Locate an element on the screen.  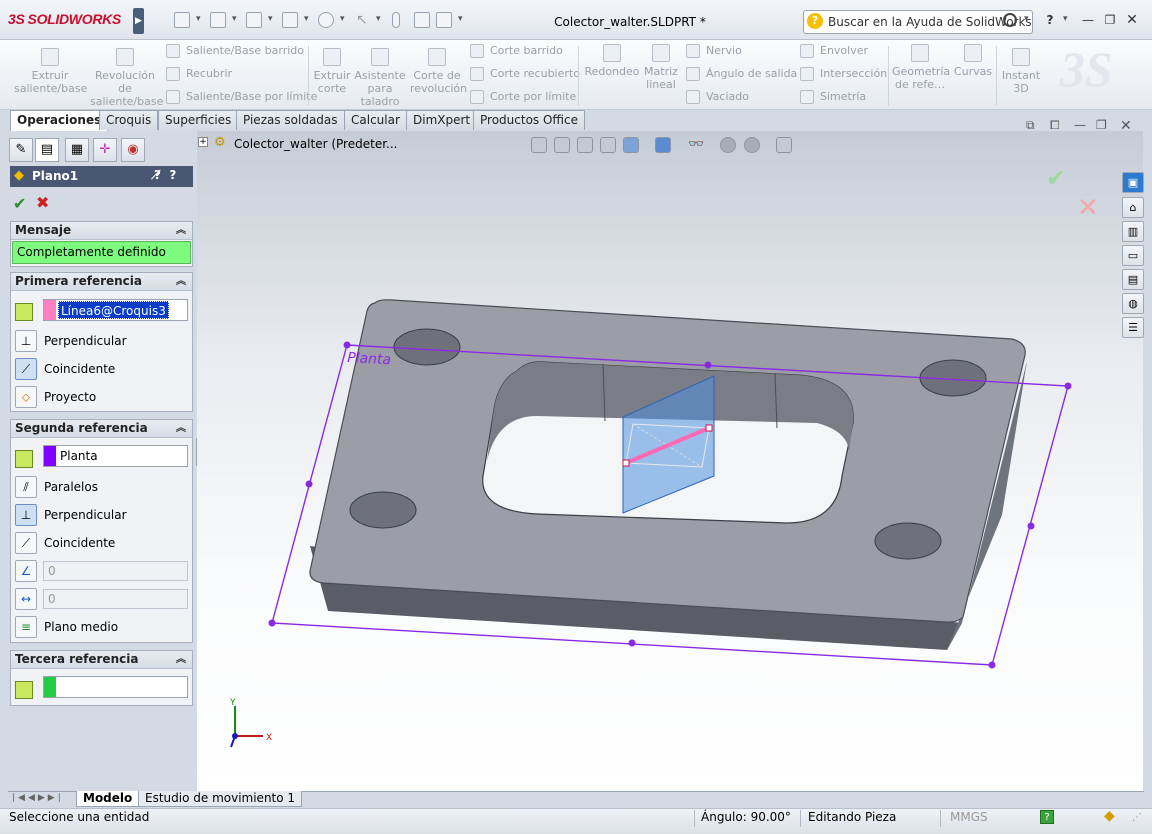
print-icon is located at coordinates (290, 20).